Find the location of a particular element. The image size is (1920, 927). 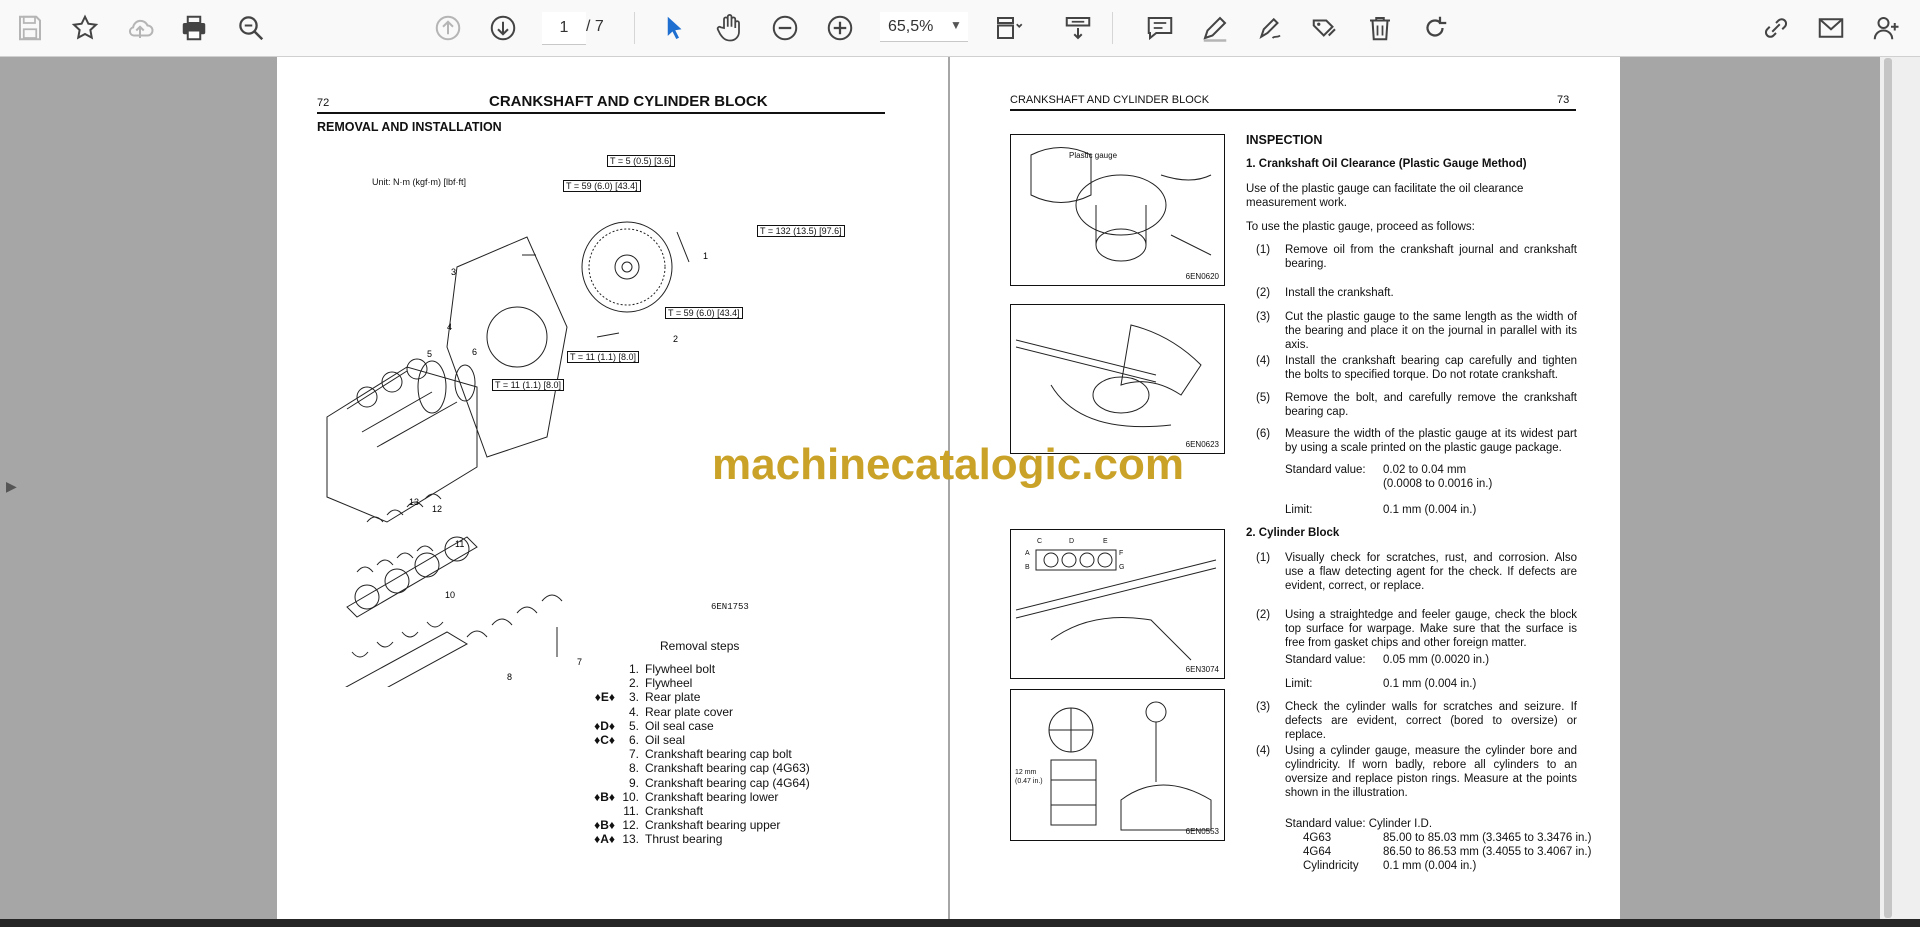

step-number: 10. is located at coordinates (630, 796).